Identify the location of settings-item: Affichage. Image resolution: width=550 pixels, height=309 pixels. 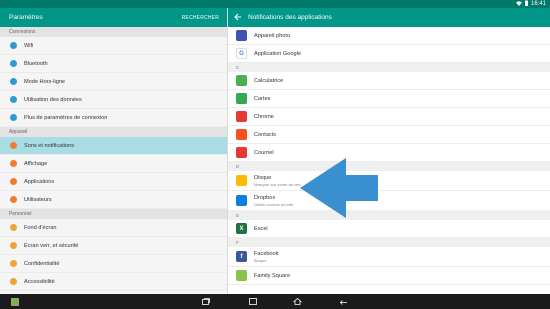
(113, 164).